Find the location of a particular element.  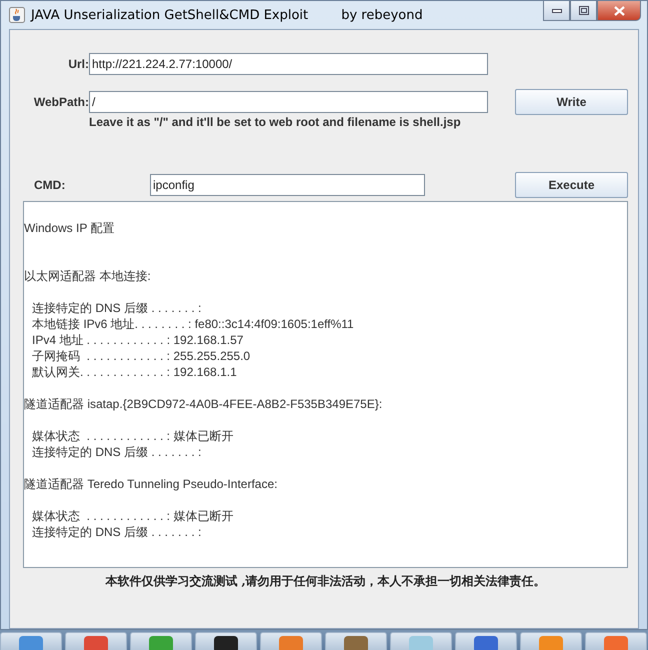

write-button: Write is located at coordinates (571, 102).